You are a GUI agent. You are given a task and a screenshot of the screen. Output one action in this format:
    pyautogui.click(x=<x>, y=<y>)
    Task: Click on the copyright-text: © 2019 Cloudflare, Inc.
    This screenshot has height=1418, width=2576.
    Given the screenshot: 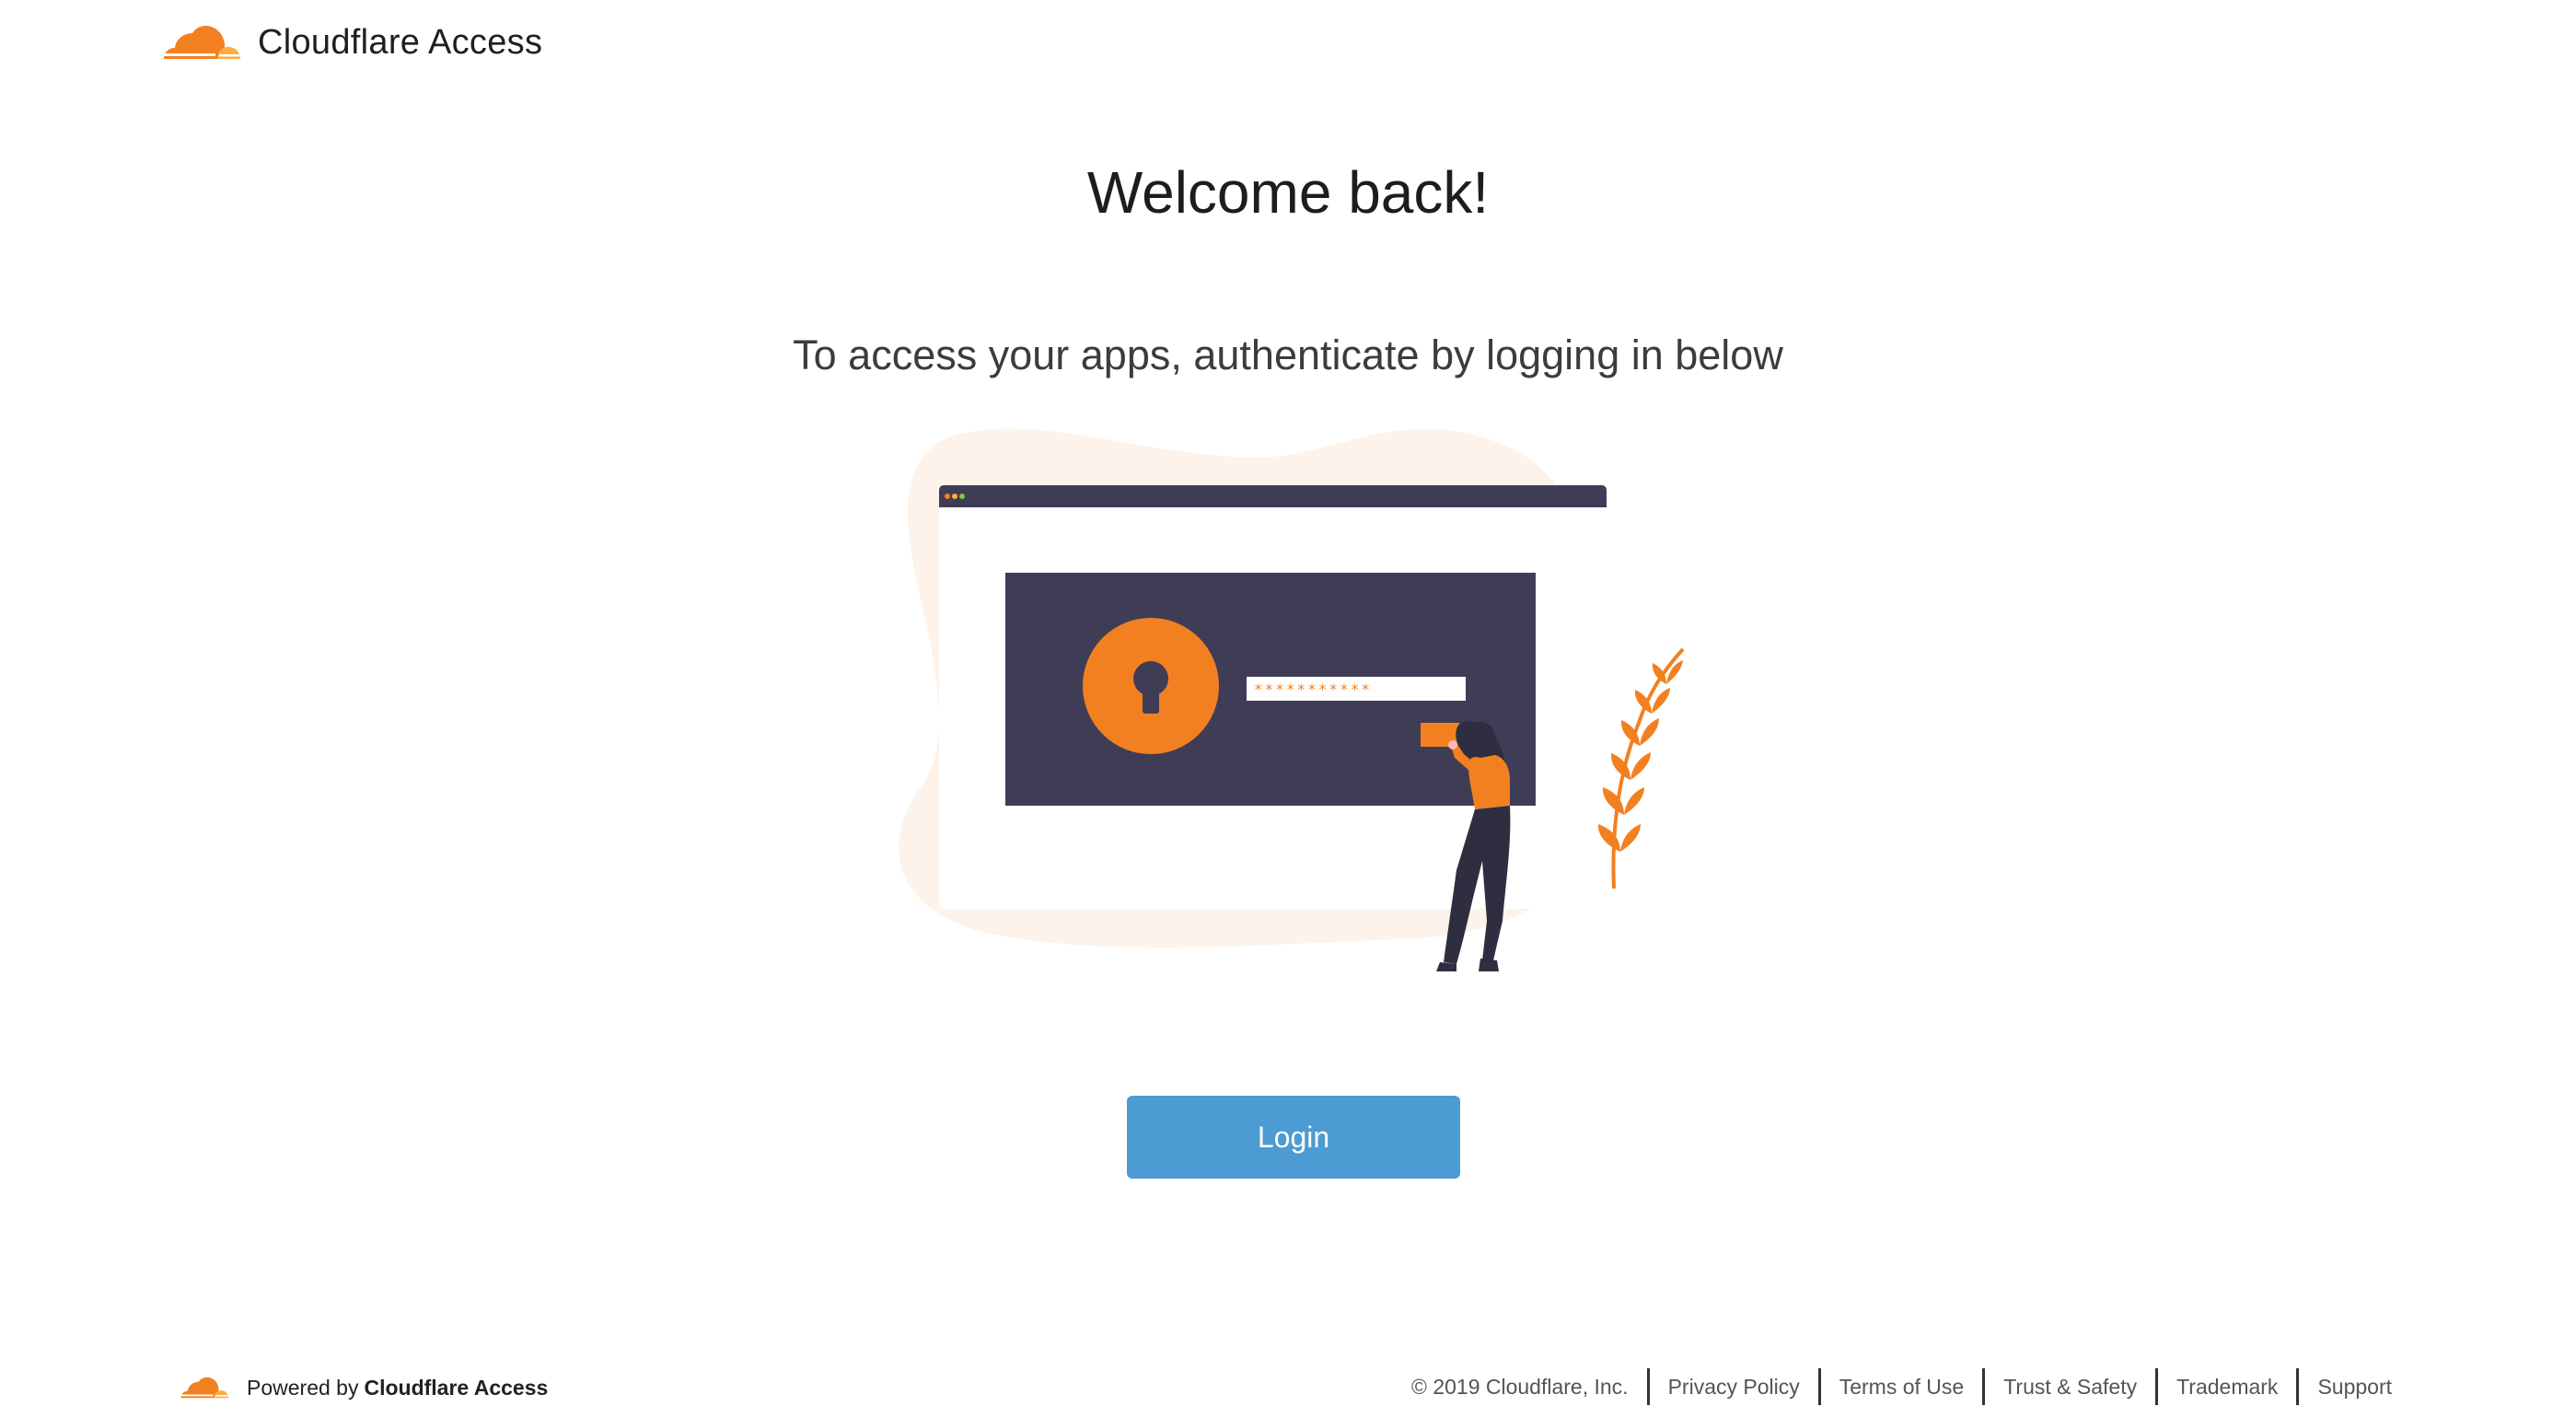 What is the action you would take?
    pyautogui.click(x=1519, y=1387)
    